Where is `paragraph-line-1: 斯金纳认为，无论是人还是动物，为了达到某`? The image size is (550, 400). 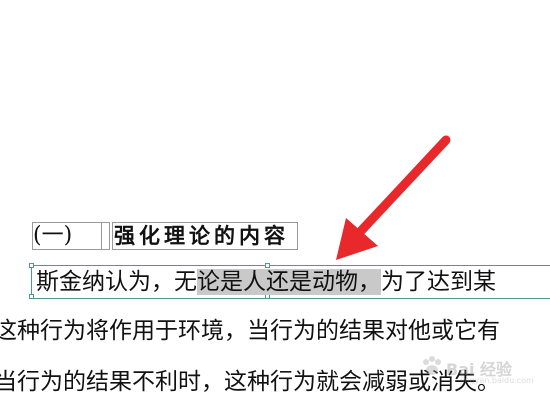 paragraph-line-1: 斯金纳认为，无论是人还是动物，为了达到某 is located at coordinates (266, 282).